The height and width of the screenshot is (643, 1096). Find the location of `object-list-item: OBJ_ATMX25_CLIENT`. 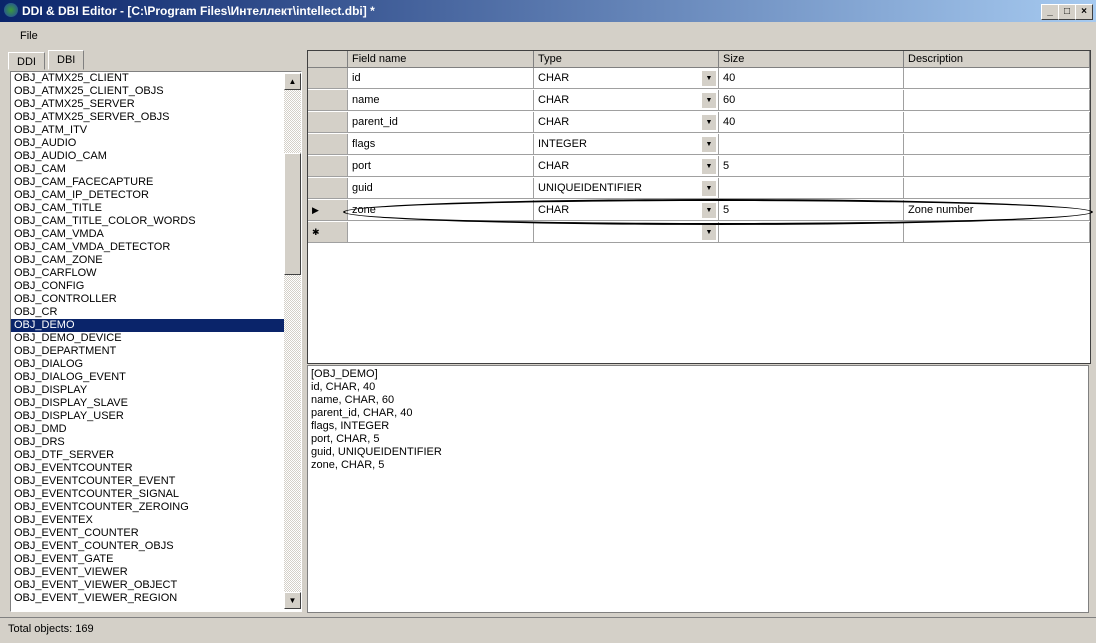

object-list-item: OBJ_ATMX25_CLIENT is located at coordinates (147, 78).